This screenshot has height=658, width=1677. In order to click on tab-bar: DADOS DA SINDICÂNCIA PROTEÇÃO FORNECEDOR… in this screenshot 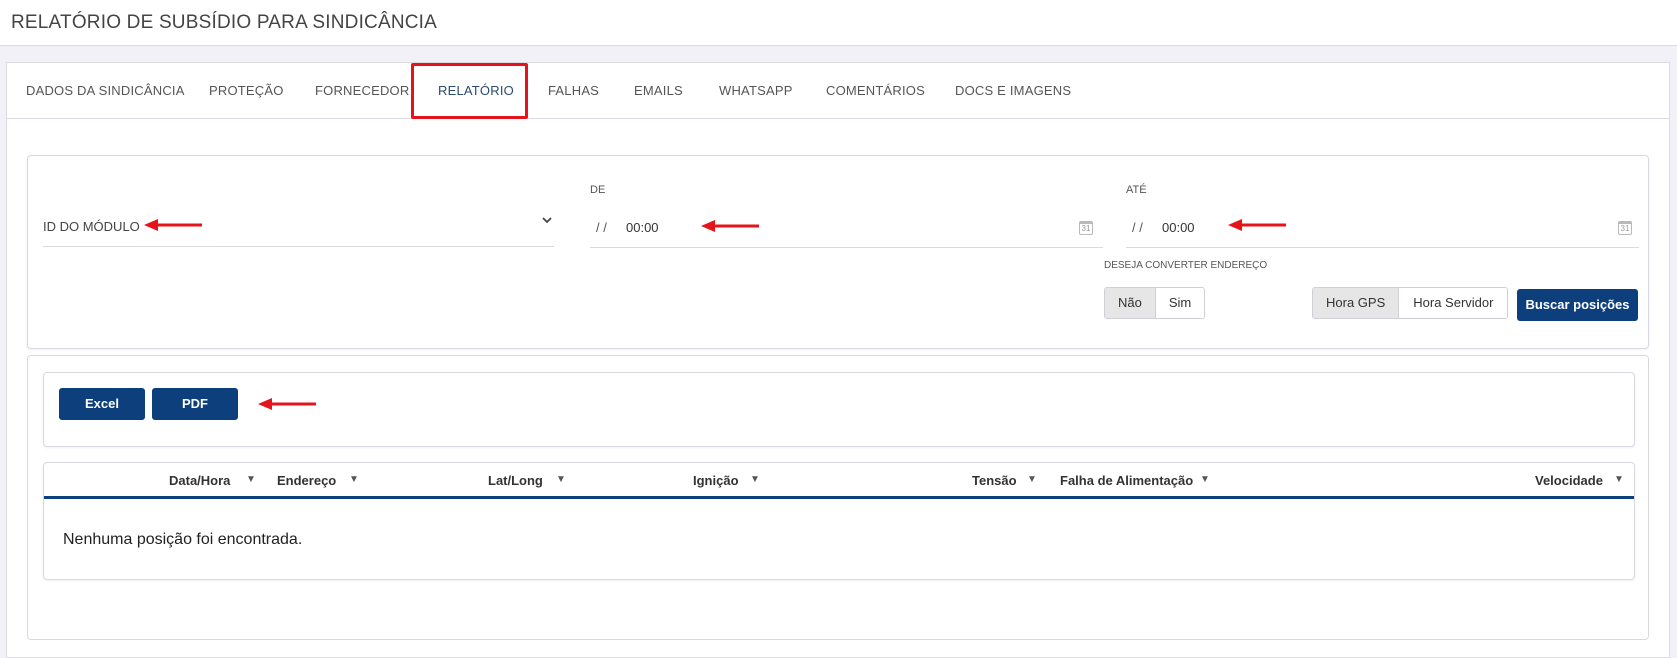, I will do `click(838, 91)`.